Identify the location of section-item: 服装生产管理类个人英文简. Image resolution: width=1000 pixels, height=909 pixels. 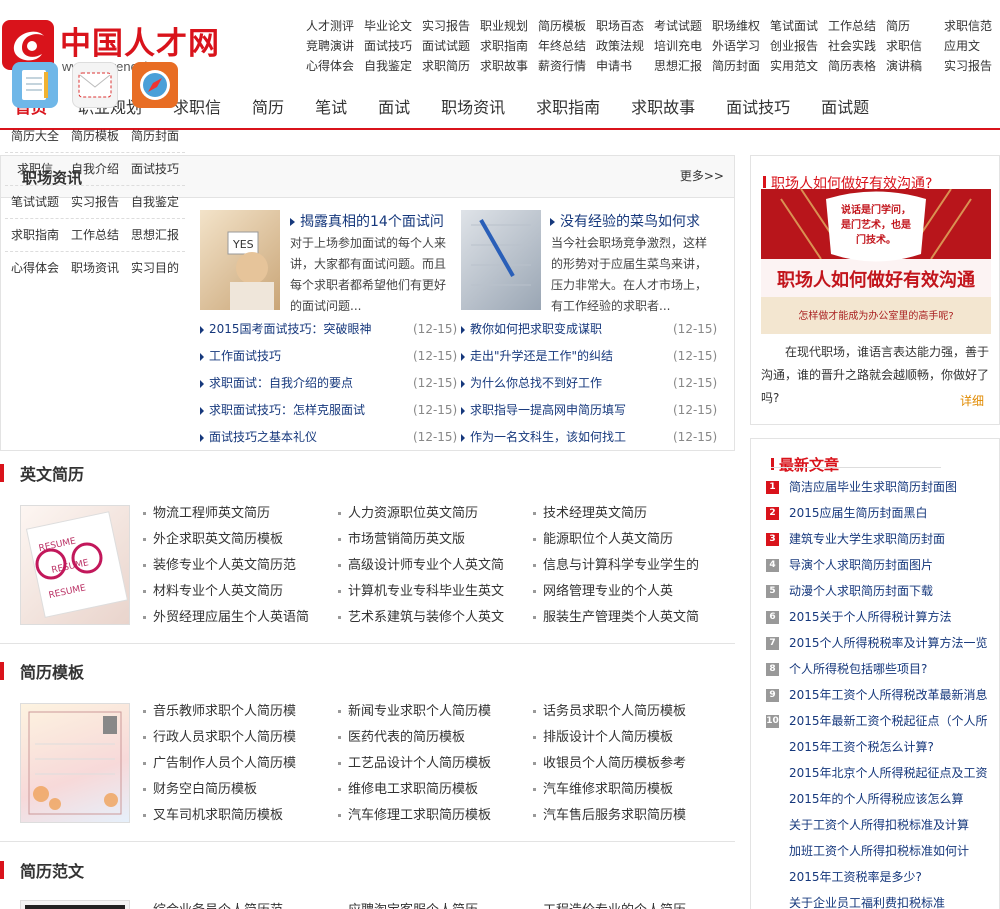
(620, 615).